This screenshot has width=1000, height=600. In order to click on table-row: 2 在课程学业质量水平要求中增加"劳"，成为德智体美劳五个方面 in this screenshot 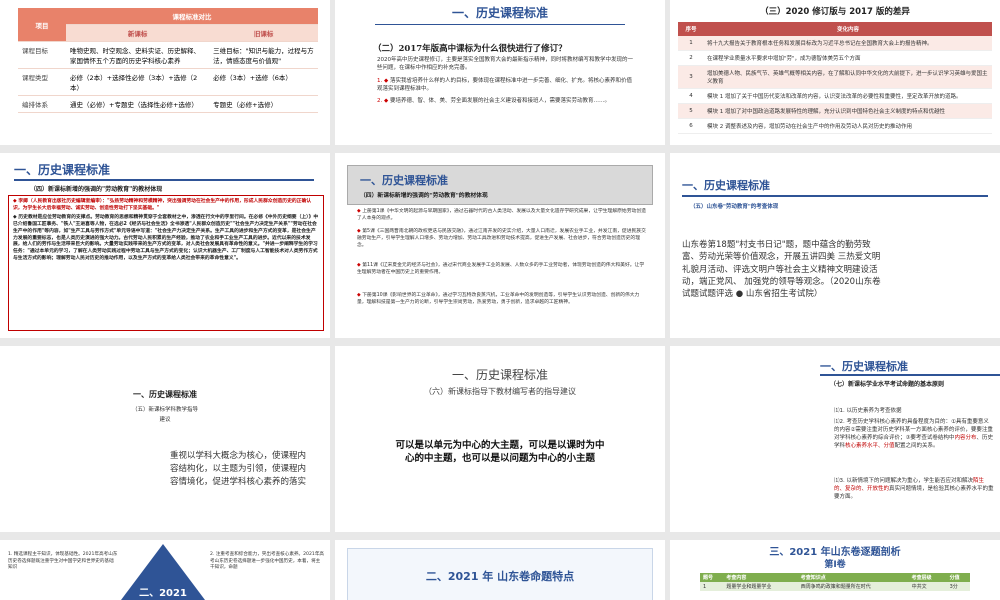, I will do `click(835, 58)`.